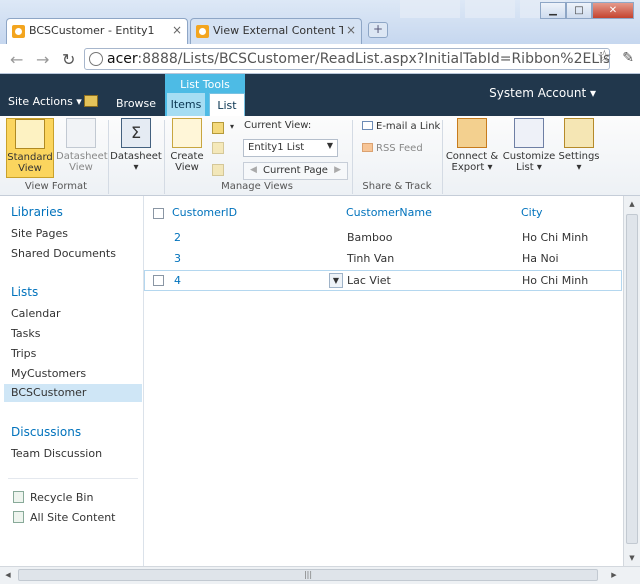 This screenshot has height=584, width=640. Describe the element at coordinates (37, 212) in the screenshot. I see `nav-head-libraries: Libraries` at that location.